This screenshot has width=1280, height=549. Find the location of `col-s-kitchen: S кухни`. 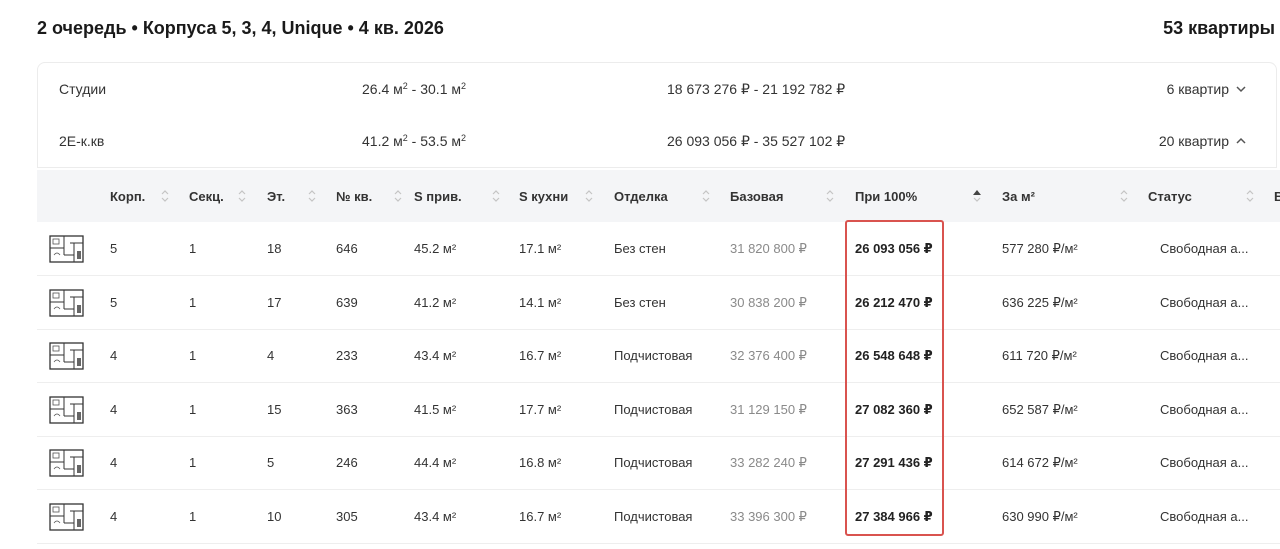

col-s-kitchen: S кухни is located at coordinates (543, 196).